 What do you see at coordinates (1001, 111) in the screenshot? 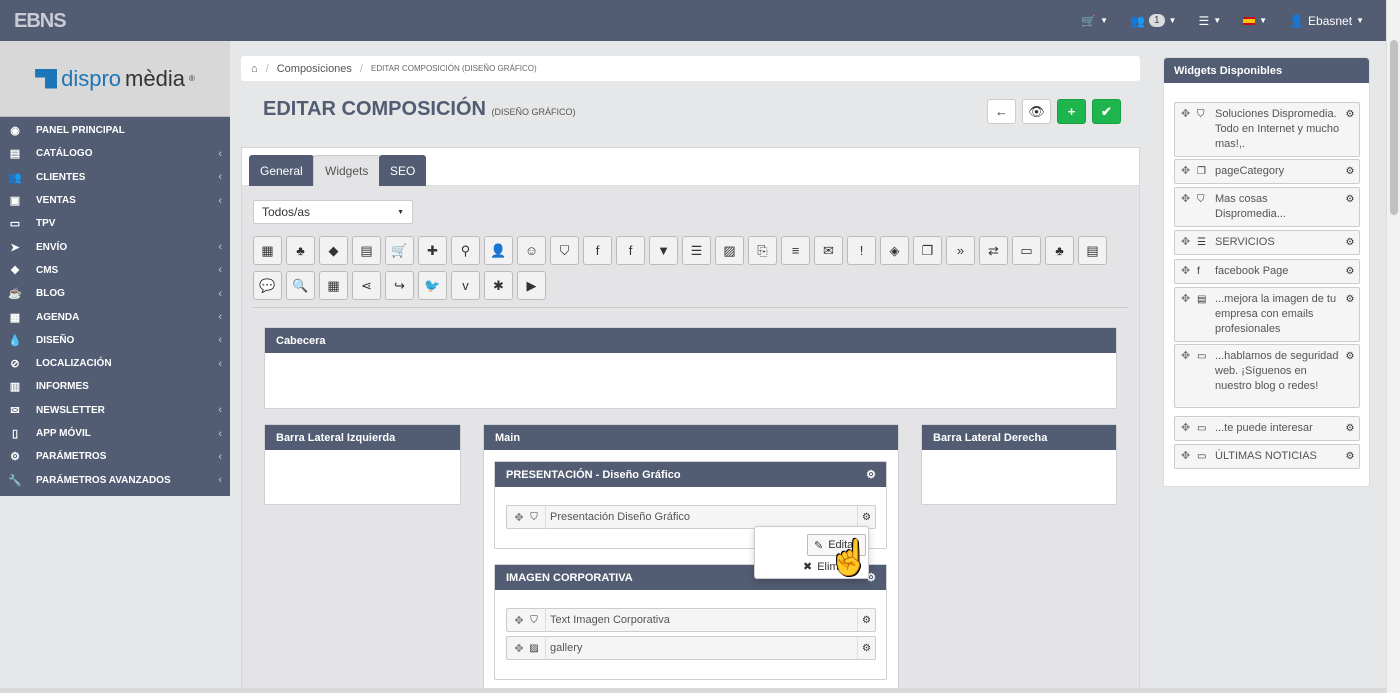
I see `back-button: ←` at bounding box center [1001, 111].